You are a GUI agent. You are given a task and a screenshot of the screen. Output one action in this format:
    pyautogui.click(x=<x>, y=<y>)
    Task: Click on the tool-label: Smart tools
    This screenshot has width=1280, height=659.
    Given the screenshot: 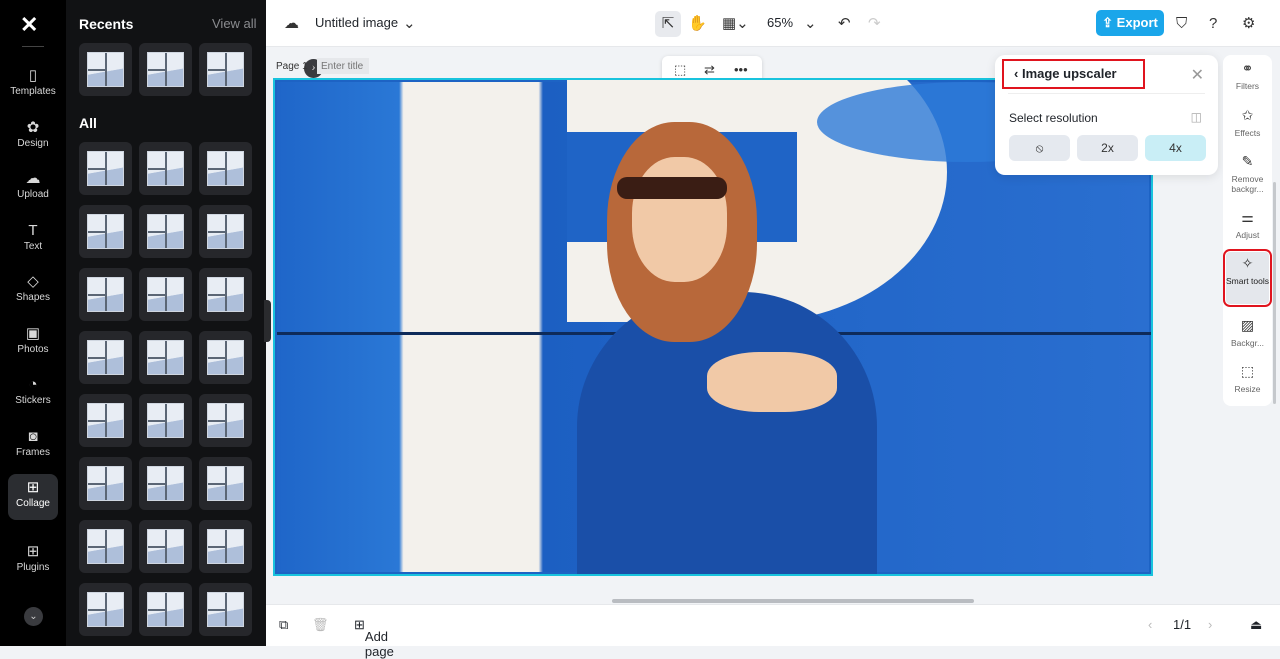 What is the action you would take?
    pyautogui.click(x=1247, y=281)
    